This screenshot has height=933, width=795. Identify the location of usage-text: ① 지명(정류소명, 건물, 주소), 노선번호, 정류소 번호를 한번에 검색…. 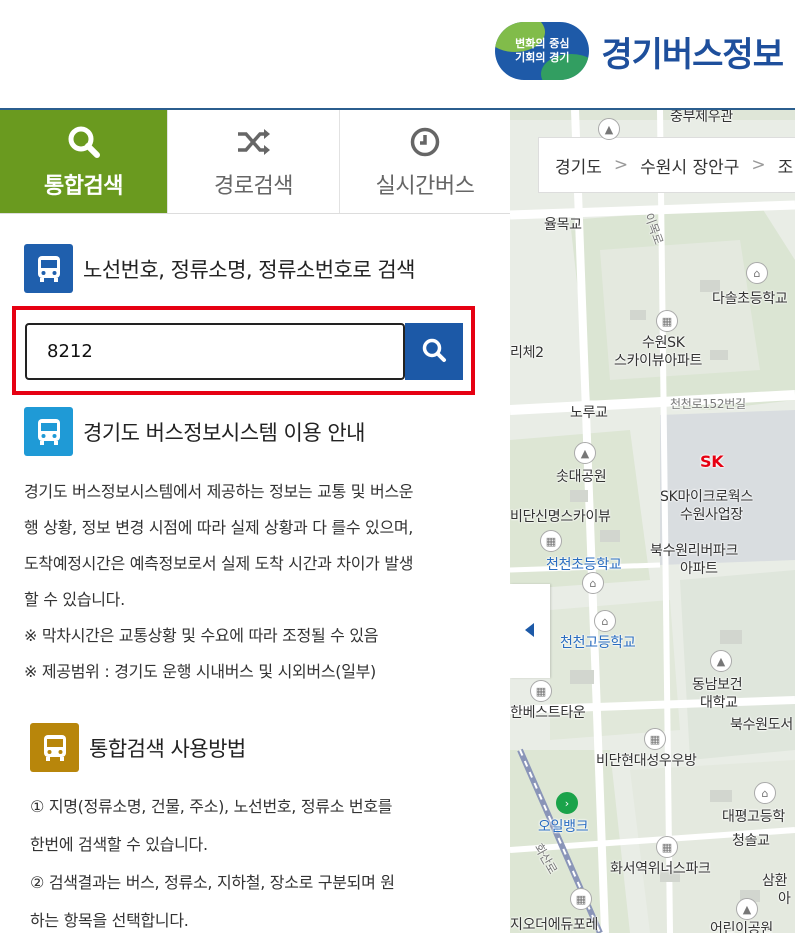
(255, 860).